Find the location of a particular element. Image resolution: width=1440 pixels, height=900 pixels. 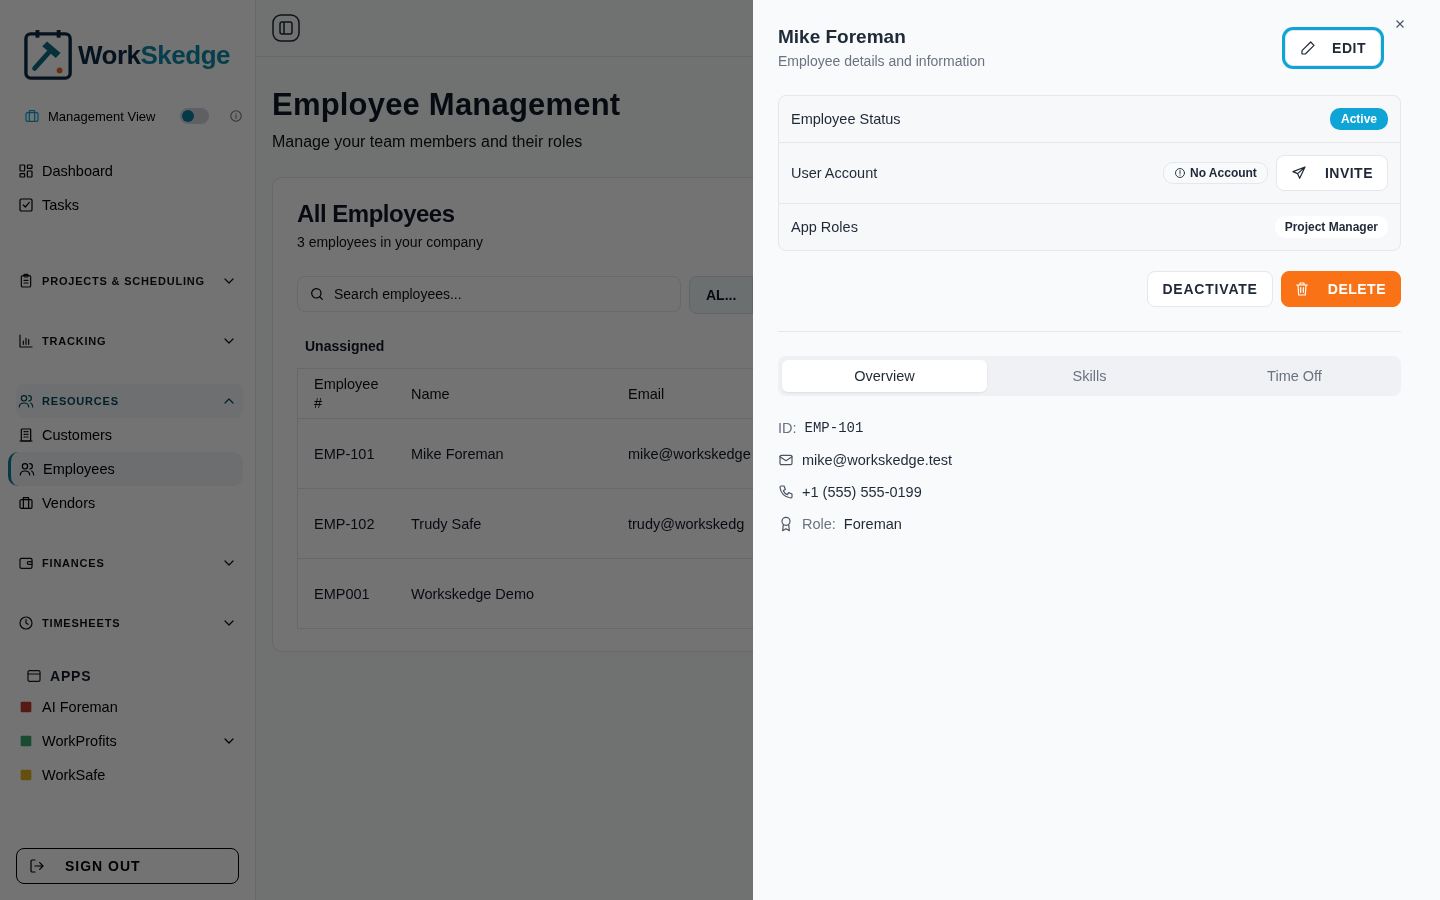

nav-item: WorkSafe is located at coordinates (129, 775).